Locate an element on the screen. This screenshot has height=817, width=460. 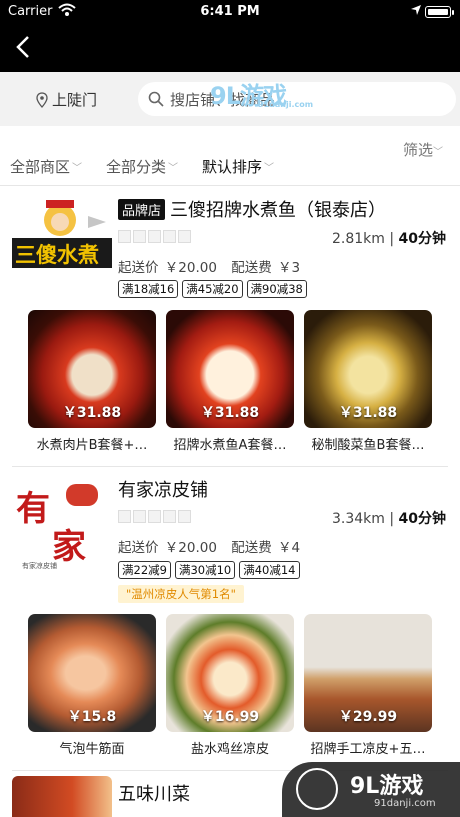
promo-badge: "温州凉皮人气第1名" is located at coordinates (181, 594).